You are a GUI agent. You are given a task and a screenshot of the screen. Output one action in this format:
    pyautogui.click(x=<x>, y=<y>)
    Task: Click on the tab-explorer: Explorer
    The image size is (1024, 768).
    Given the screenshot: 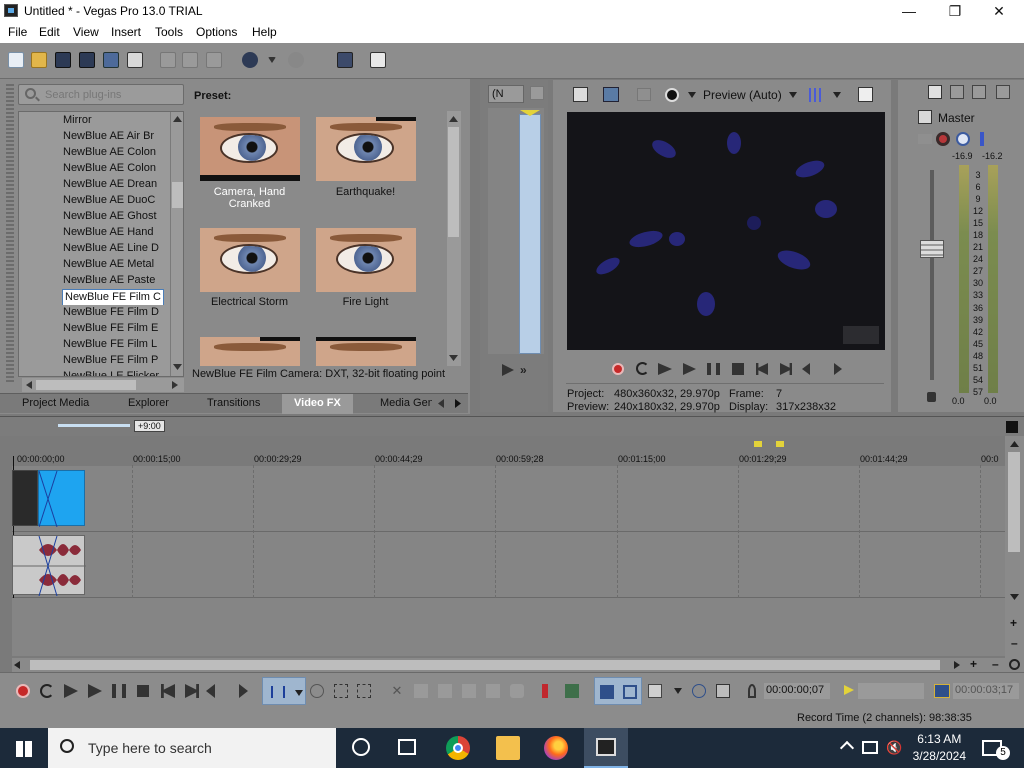 What is the action you would take?
    pyautogui.click(x=148, y=403)
    